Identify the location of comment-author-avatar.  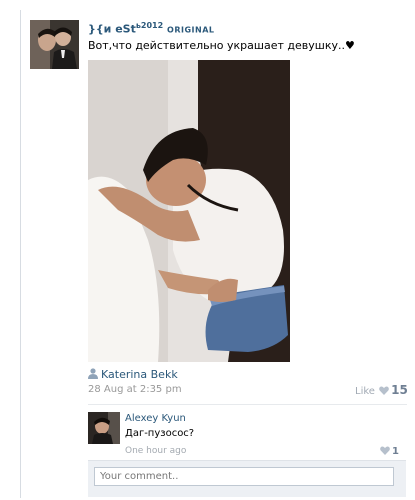
(104, 428).